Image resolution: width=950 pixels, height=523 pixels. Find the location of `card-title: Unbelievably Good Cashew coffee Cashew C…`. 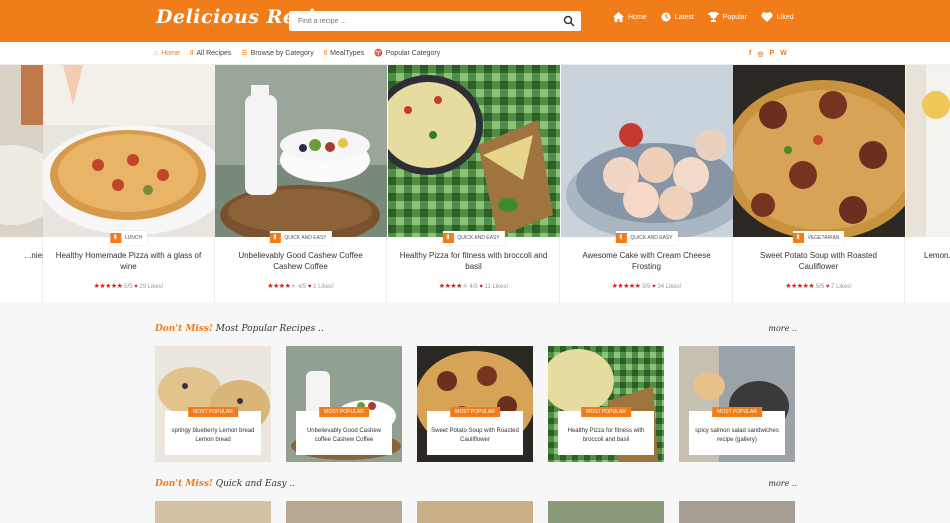

card-title: Unbelievably Good Cashew coffee Cashew C… is located at coordinates (344, 436).